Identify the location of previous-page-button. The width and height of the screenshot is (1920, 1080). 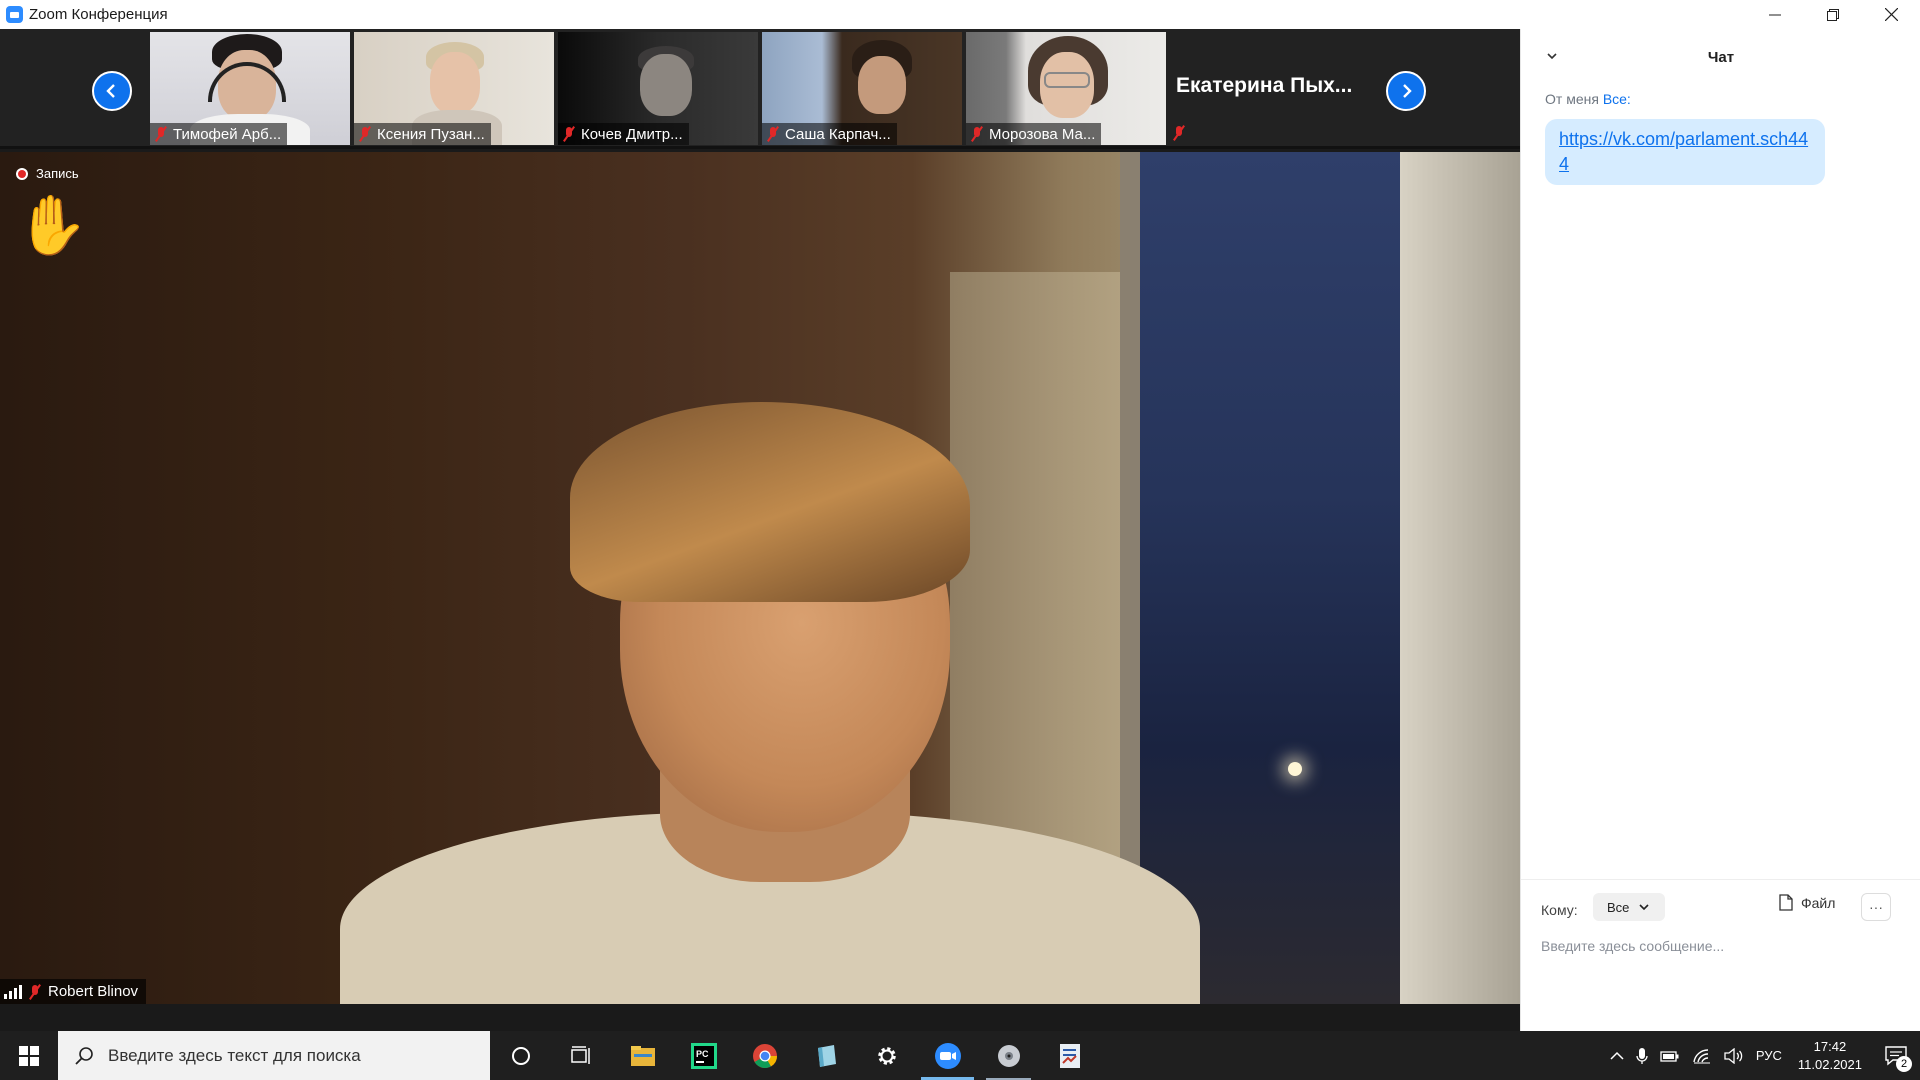
(112, 91).